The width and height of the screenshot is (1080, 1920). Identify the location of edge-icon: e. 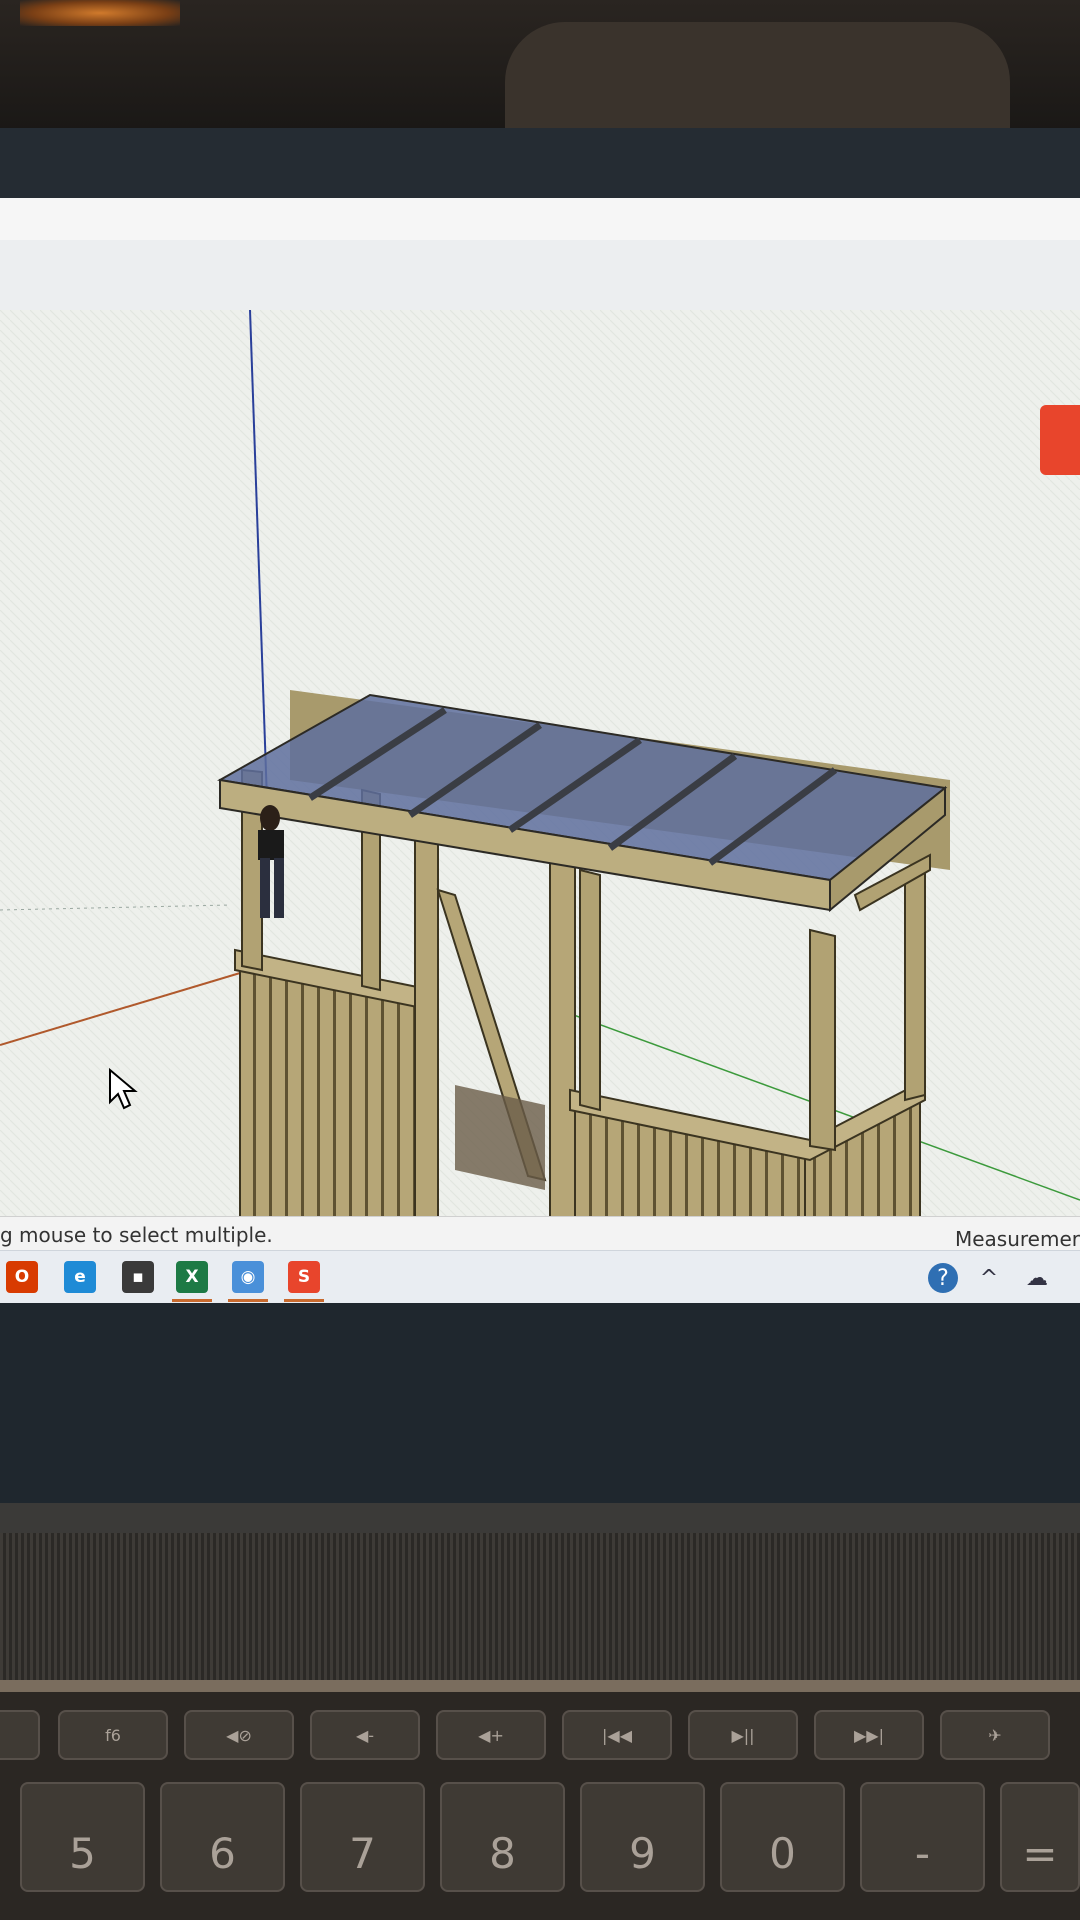
(80, 1277).